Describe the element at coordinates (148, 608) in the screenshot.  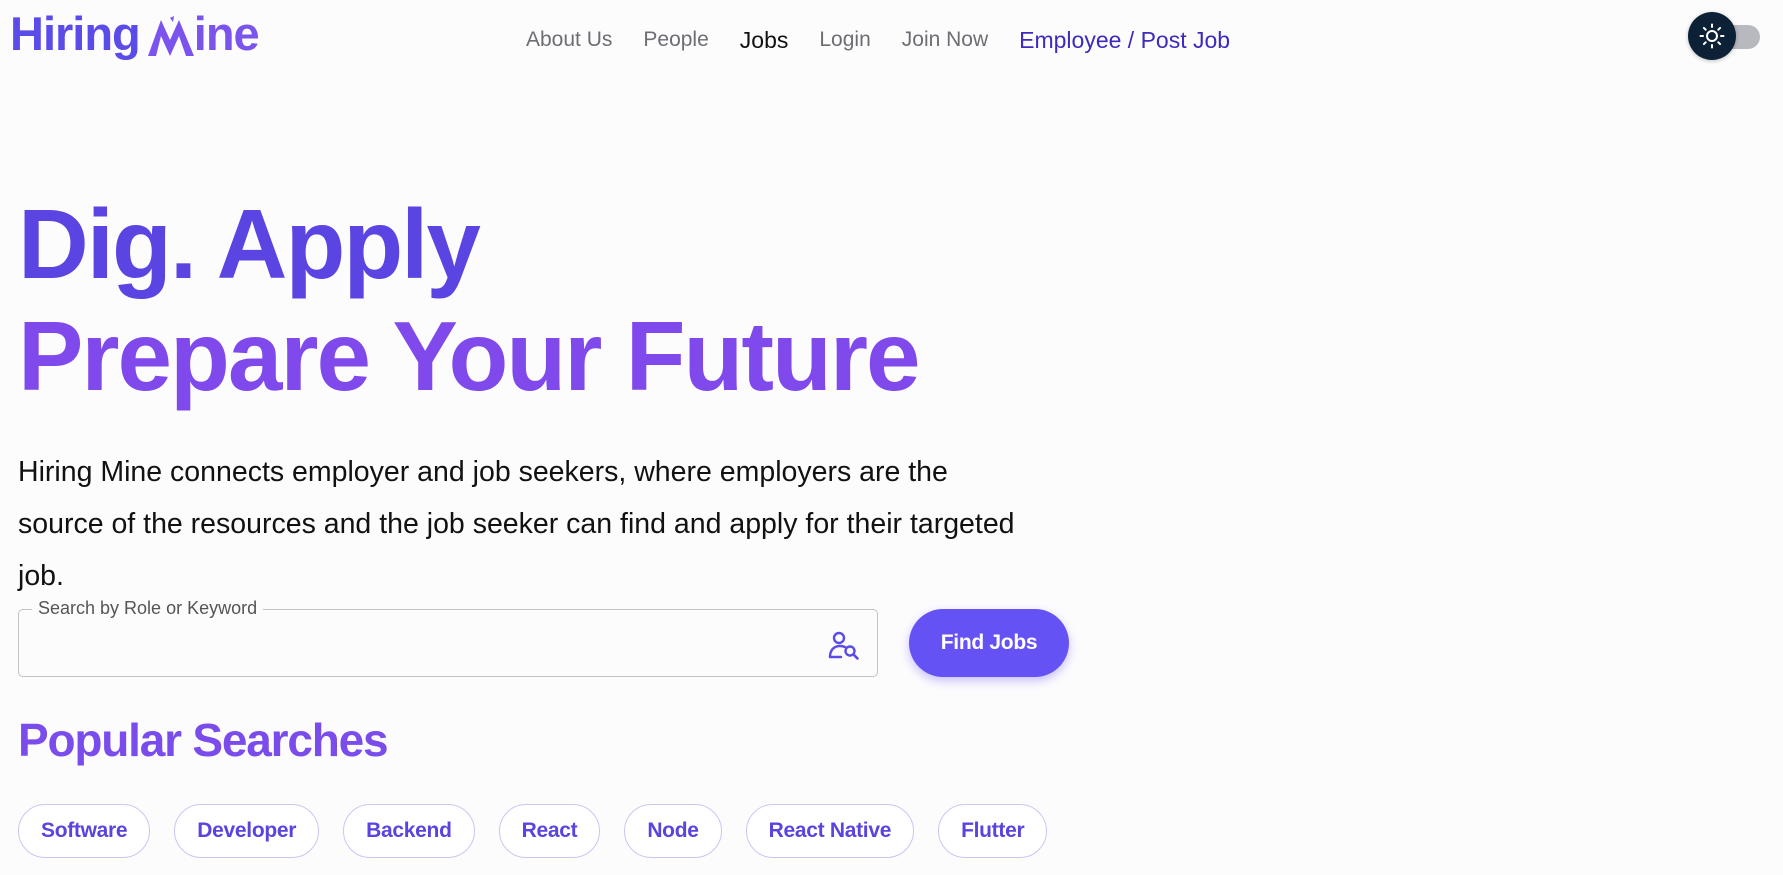
I see `search-field-label: Search by Role or Keyword` at that location.